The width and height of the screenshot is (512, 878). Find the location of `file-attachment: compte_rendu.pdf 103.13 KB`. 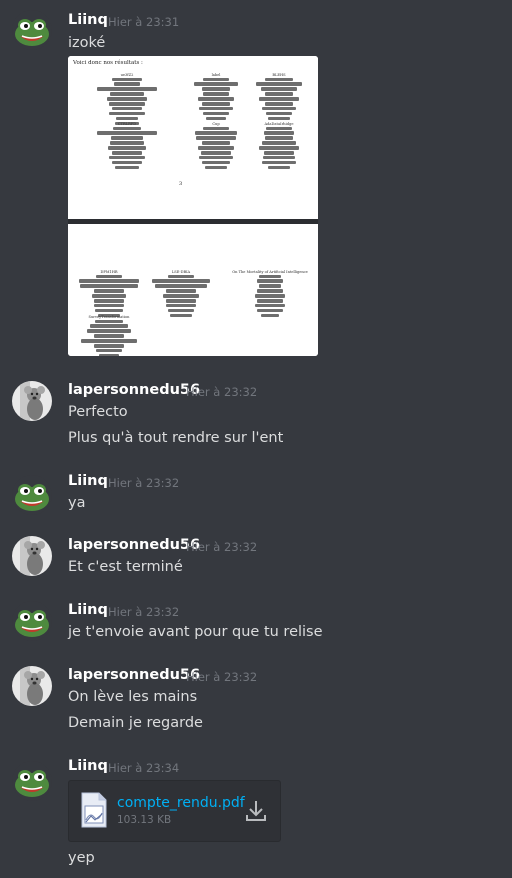

file-attachment: compte_rendu.pdf 103.13 KB is located at coordinates (174, 811).